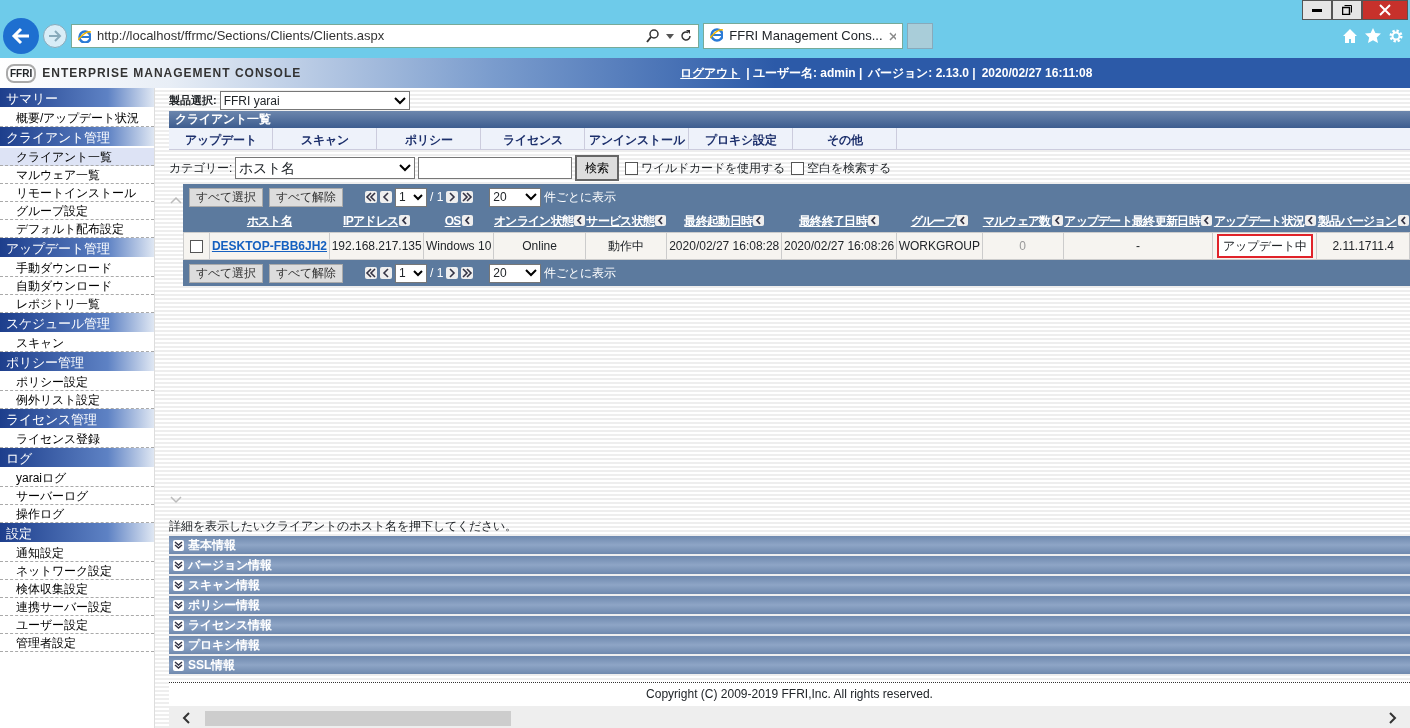 This screenshot has width=1410, height=728. Describe the element at coordinates (77, 268) in the screenshot. I see `sidebar-item: 手動ダウンロード` at that location.